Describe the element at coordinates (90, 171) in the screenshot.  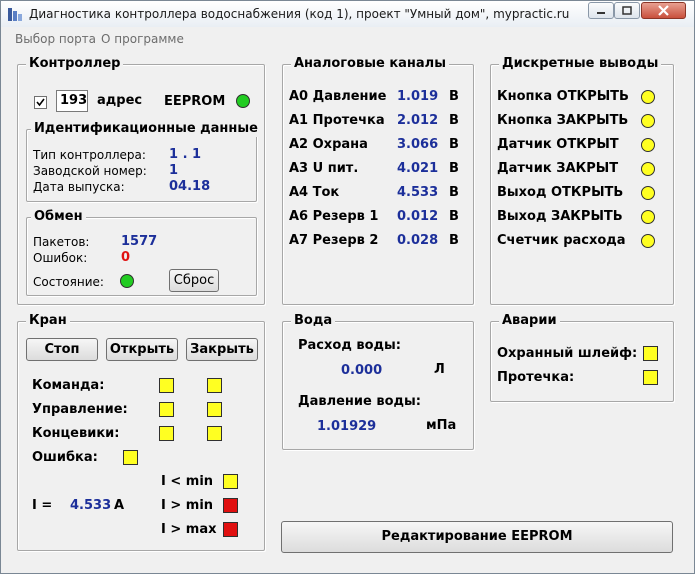
I see `serial-number-label: Заводской номер:` at that location.